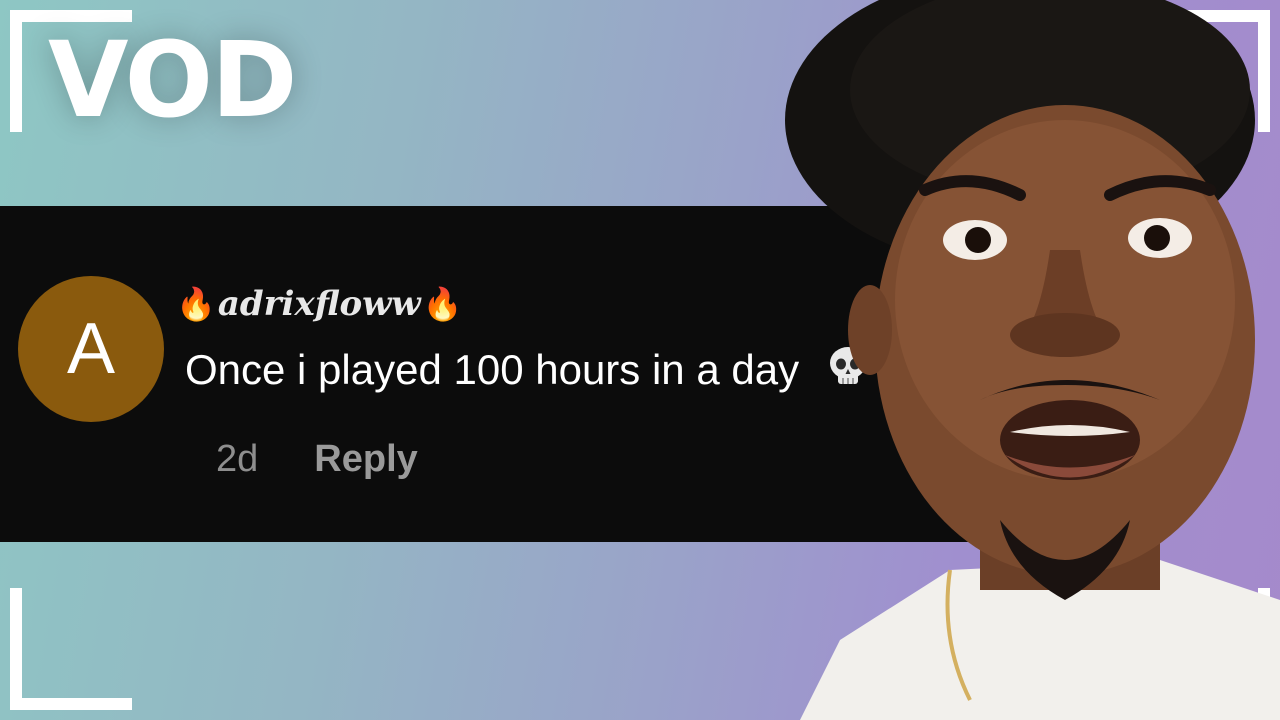 The height and width of the screenshot is (720, 1280). I want to click on comment-text: Once i played 100 hours in a day, so click(492, 369).